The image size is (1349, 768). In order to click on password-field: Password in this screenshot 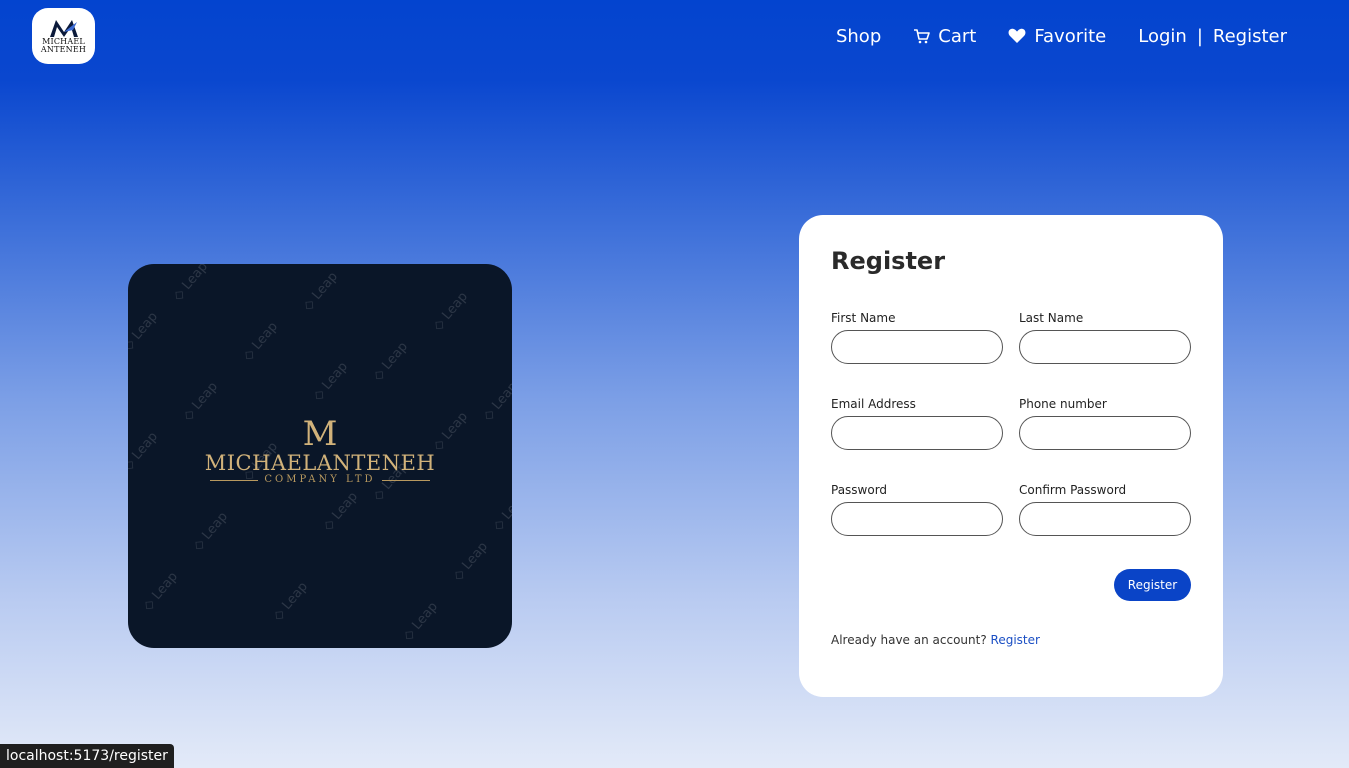, I will do `click(917, 509)`.